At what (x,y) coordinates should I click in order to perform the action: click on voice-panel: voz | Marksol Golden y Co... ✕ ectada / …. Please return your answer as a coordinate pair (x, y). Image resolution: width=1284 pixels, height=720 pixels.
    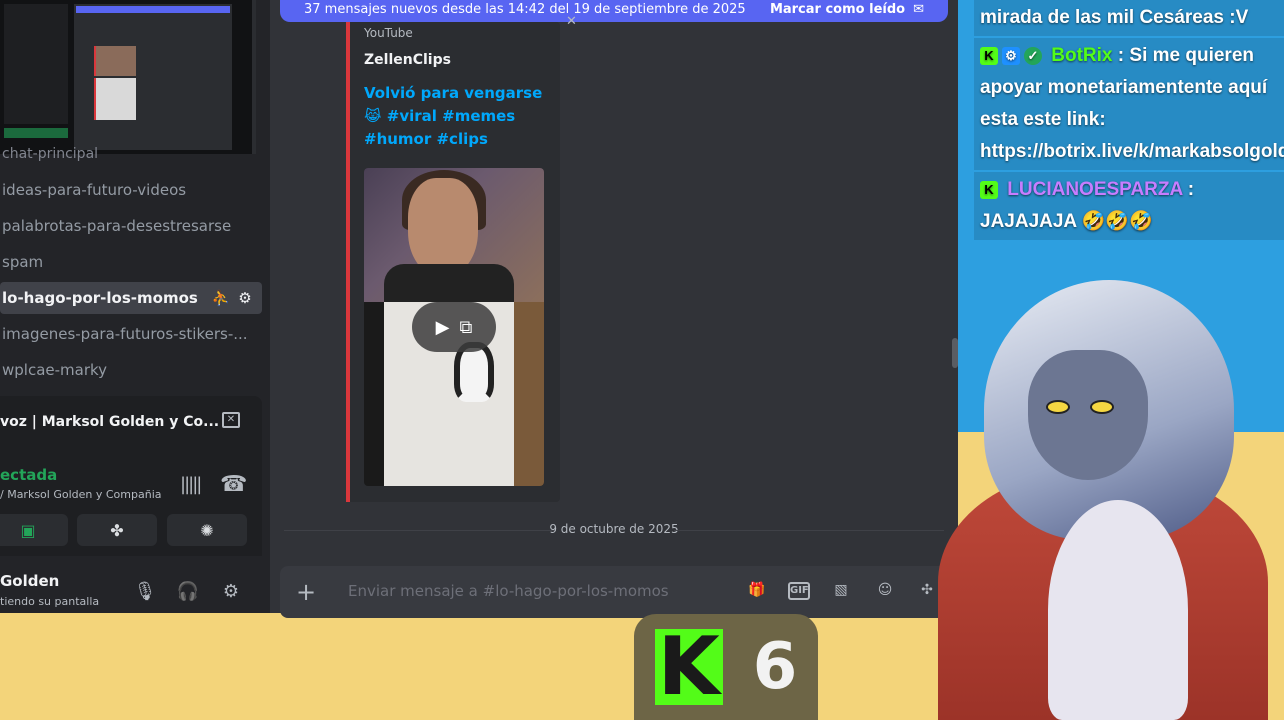
    Looking at the image, I should click on (131, 476).